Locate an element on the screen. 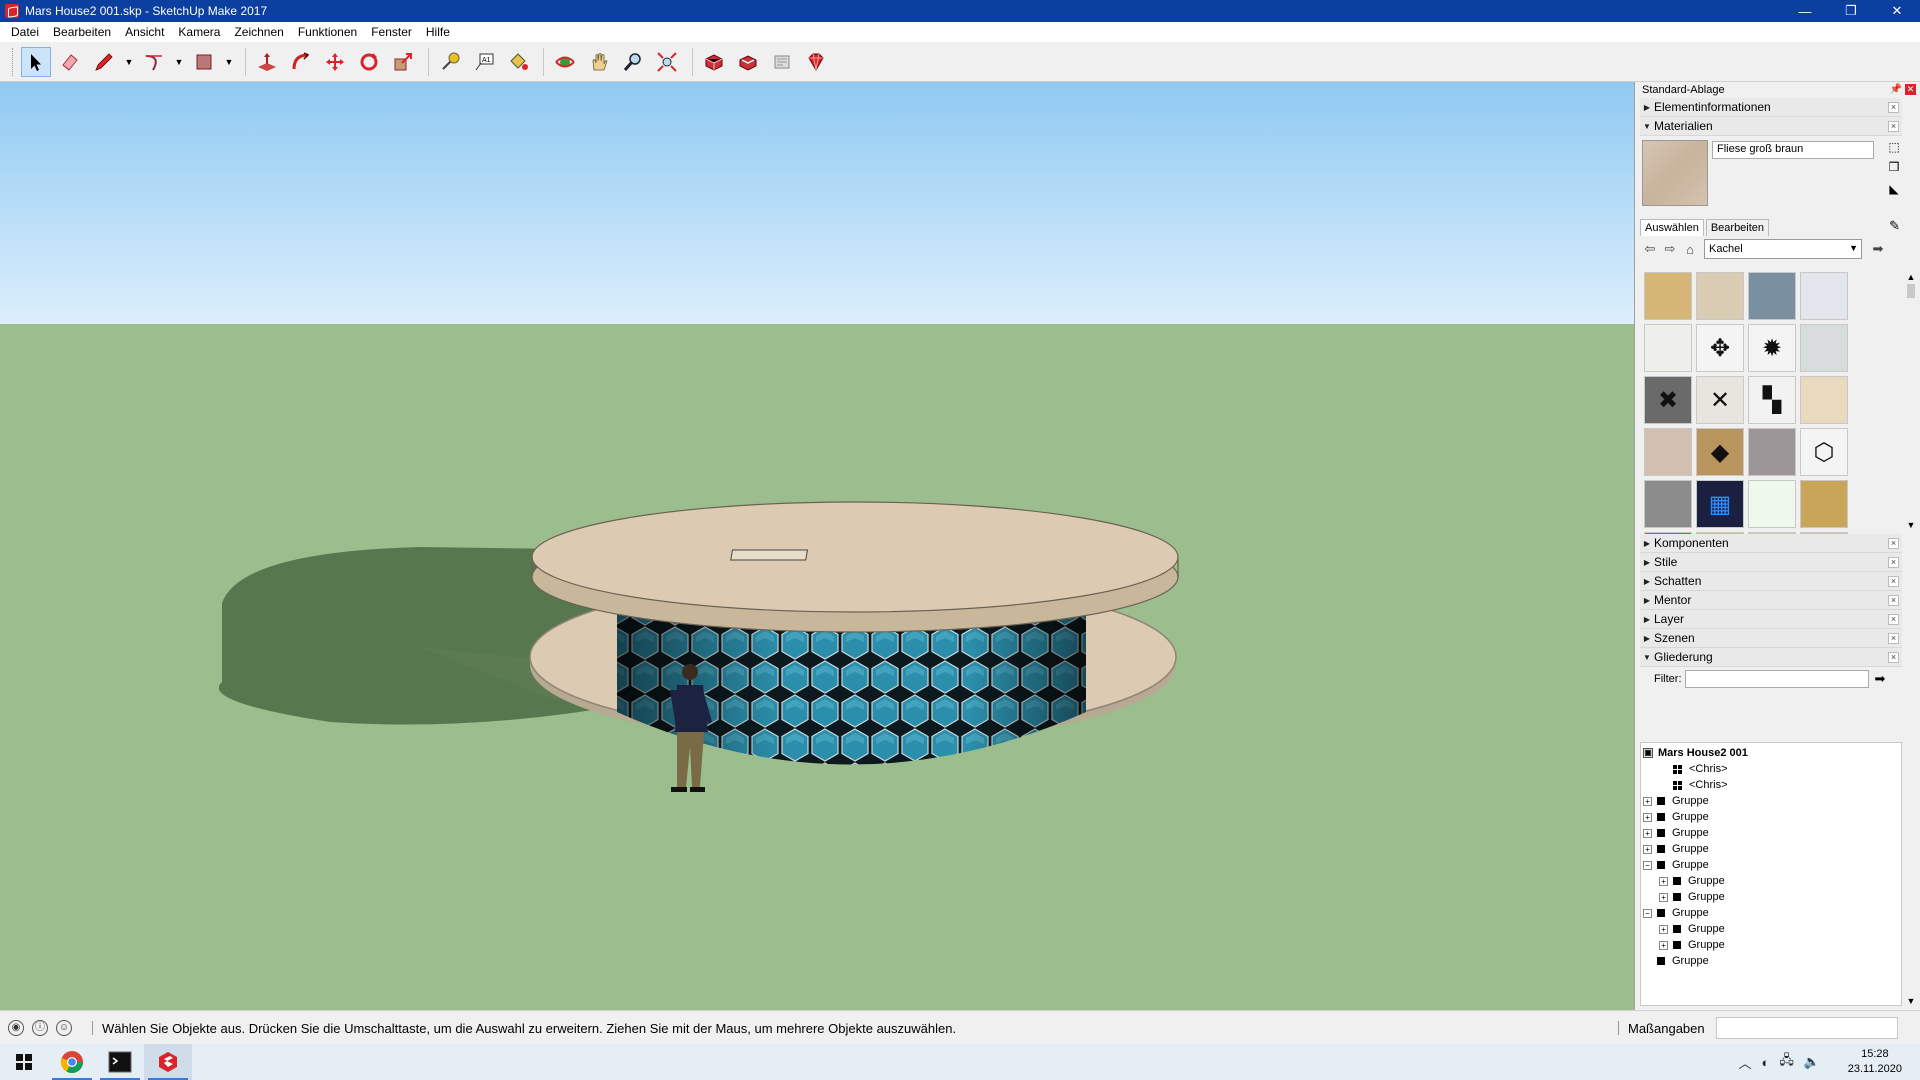 Image resolution: width=1920 pixels, height=1080 pixels. tab-bearbeiten: Bearbeiten is located at coordinates (1737, 227).